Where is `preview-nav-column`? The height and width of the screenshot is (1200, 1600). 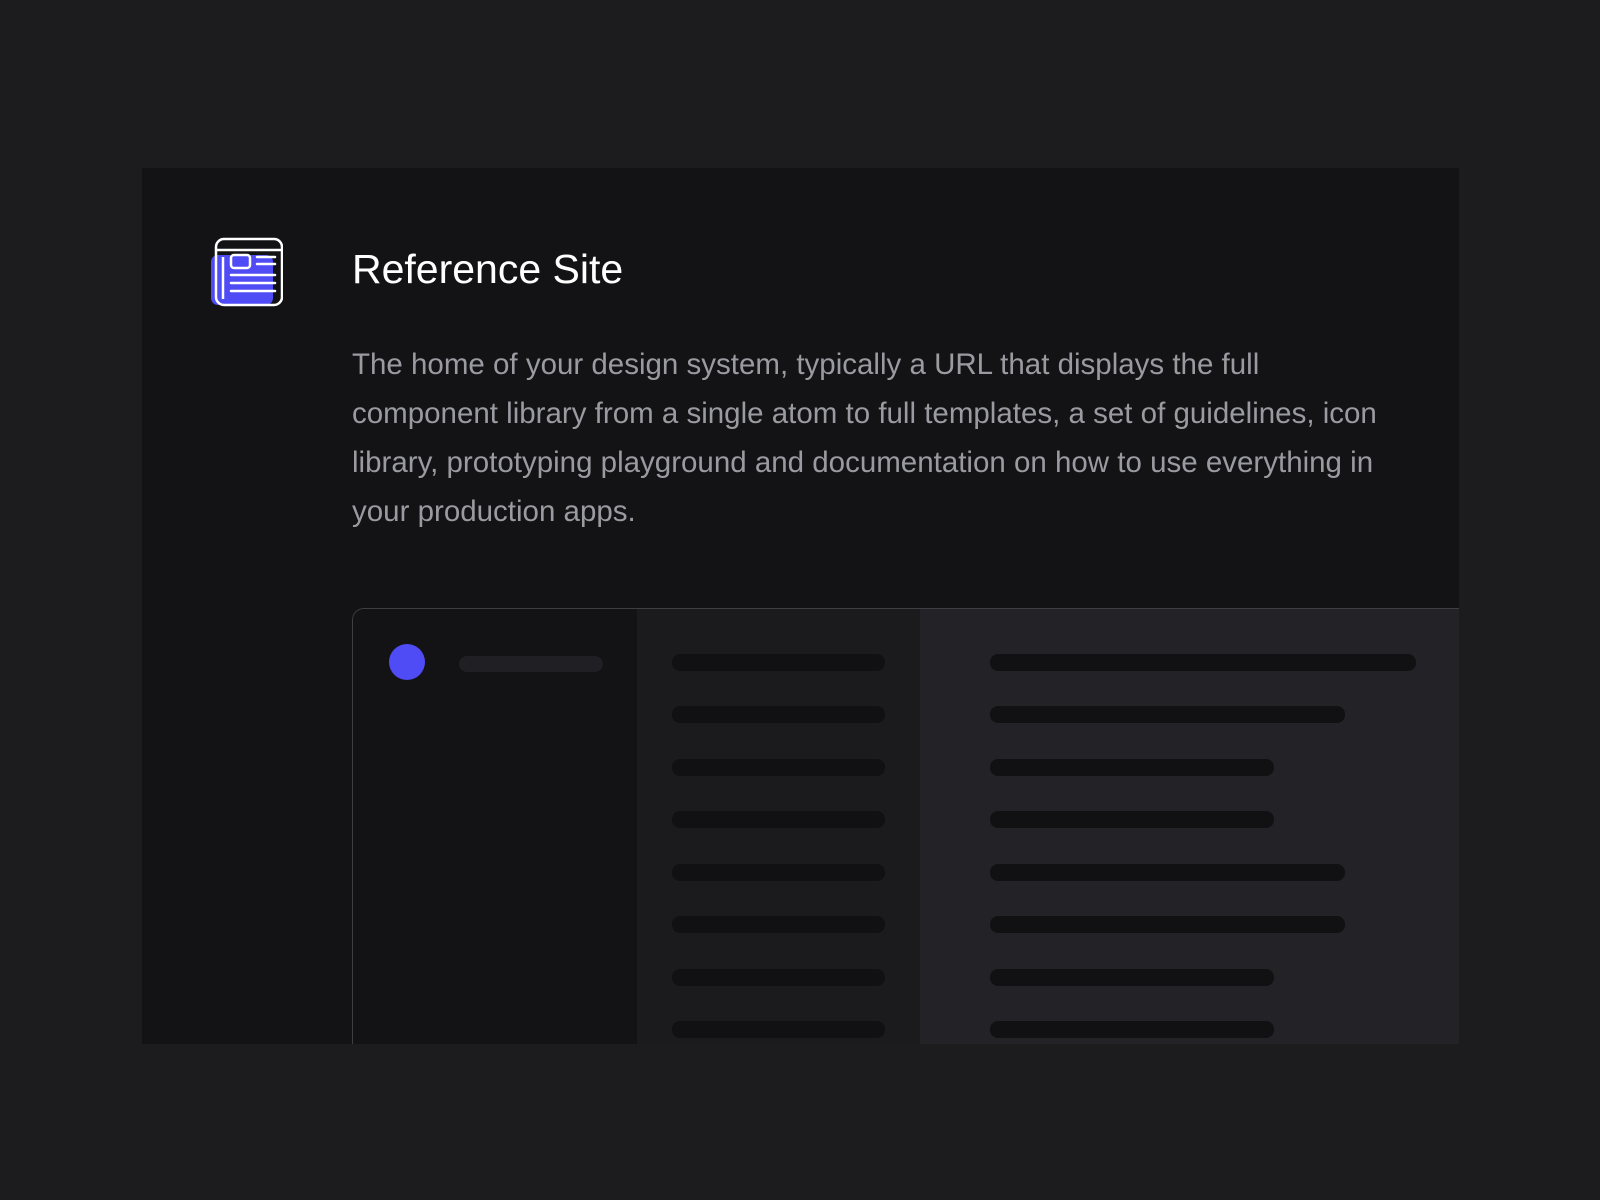
preview-nav-column is located at coordinates (778, 826).